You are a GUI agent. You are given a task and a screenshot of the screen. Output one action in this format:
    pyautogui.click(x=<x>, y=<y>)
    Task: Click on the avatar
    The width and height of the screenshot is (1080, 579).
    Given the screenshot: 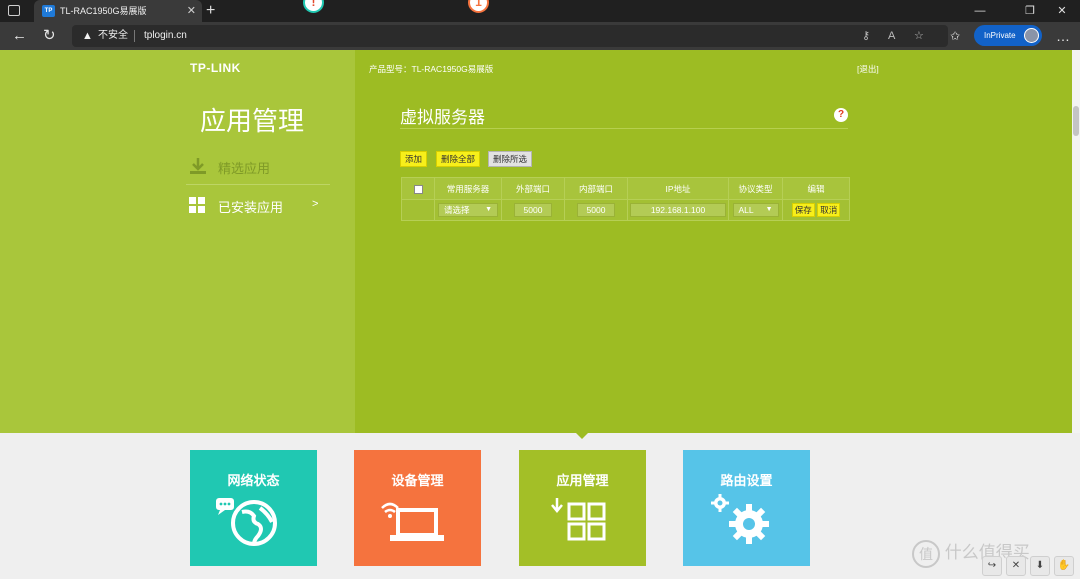 What is the action you would take?
    pyautogui.click(x=1031, y=35)
    